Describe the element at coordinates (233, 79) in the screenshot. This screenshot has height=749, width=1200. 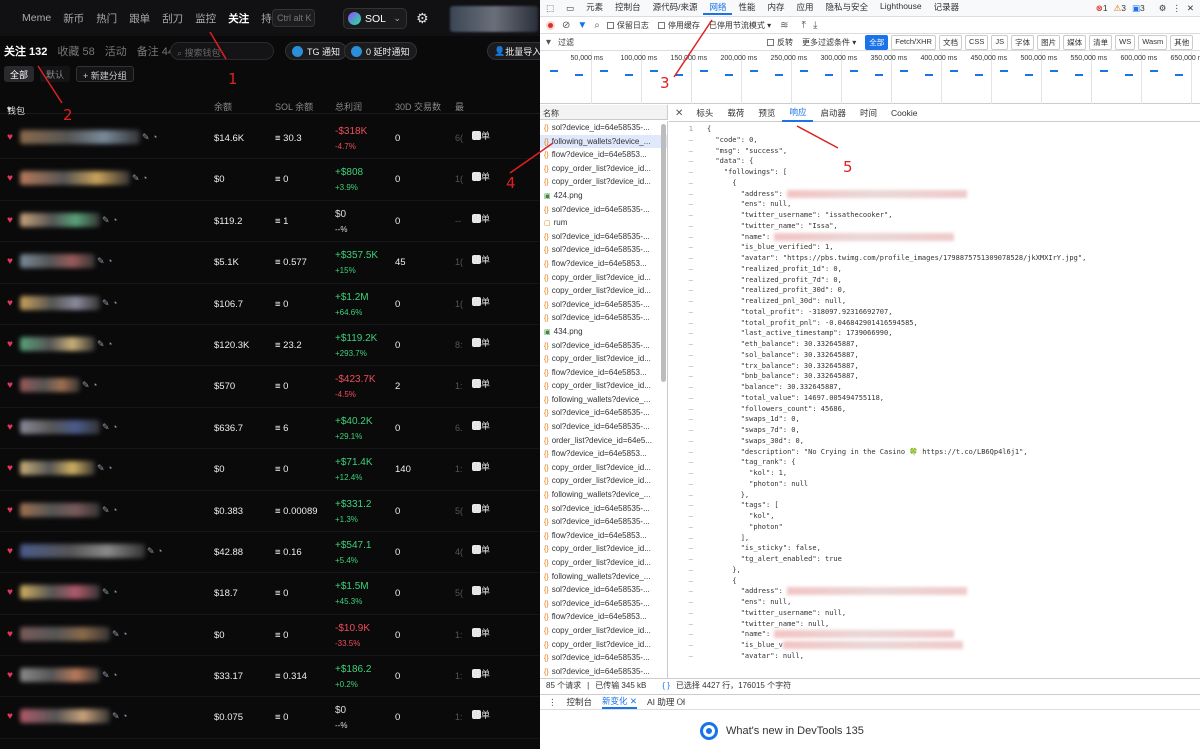
I see `annotation-1: 1` at that location.